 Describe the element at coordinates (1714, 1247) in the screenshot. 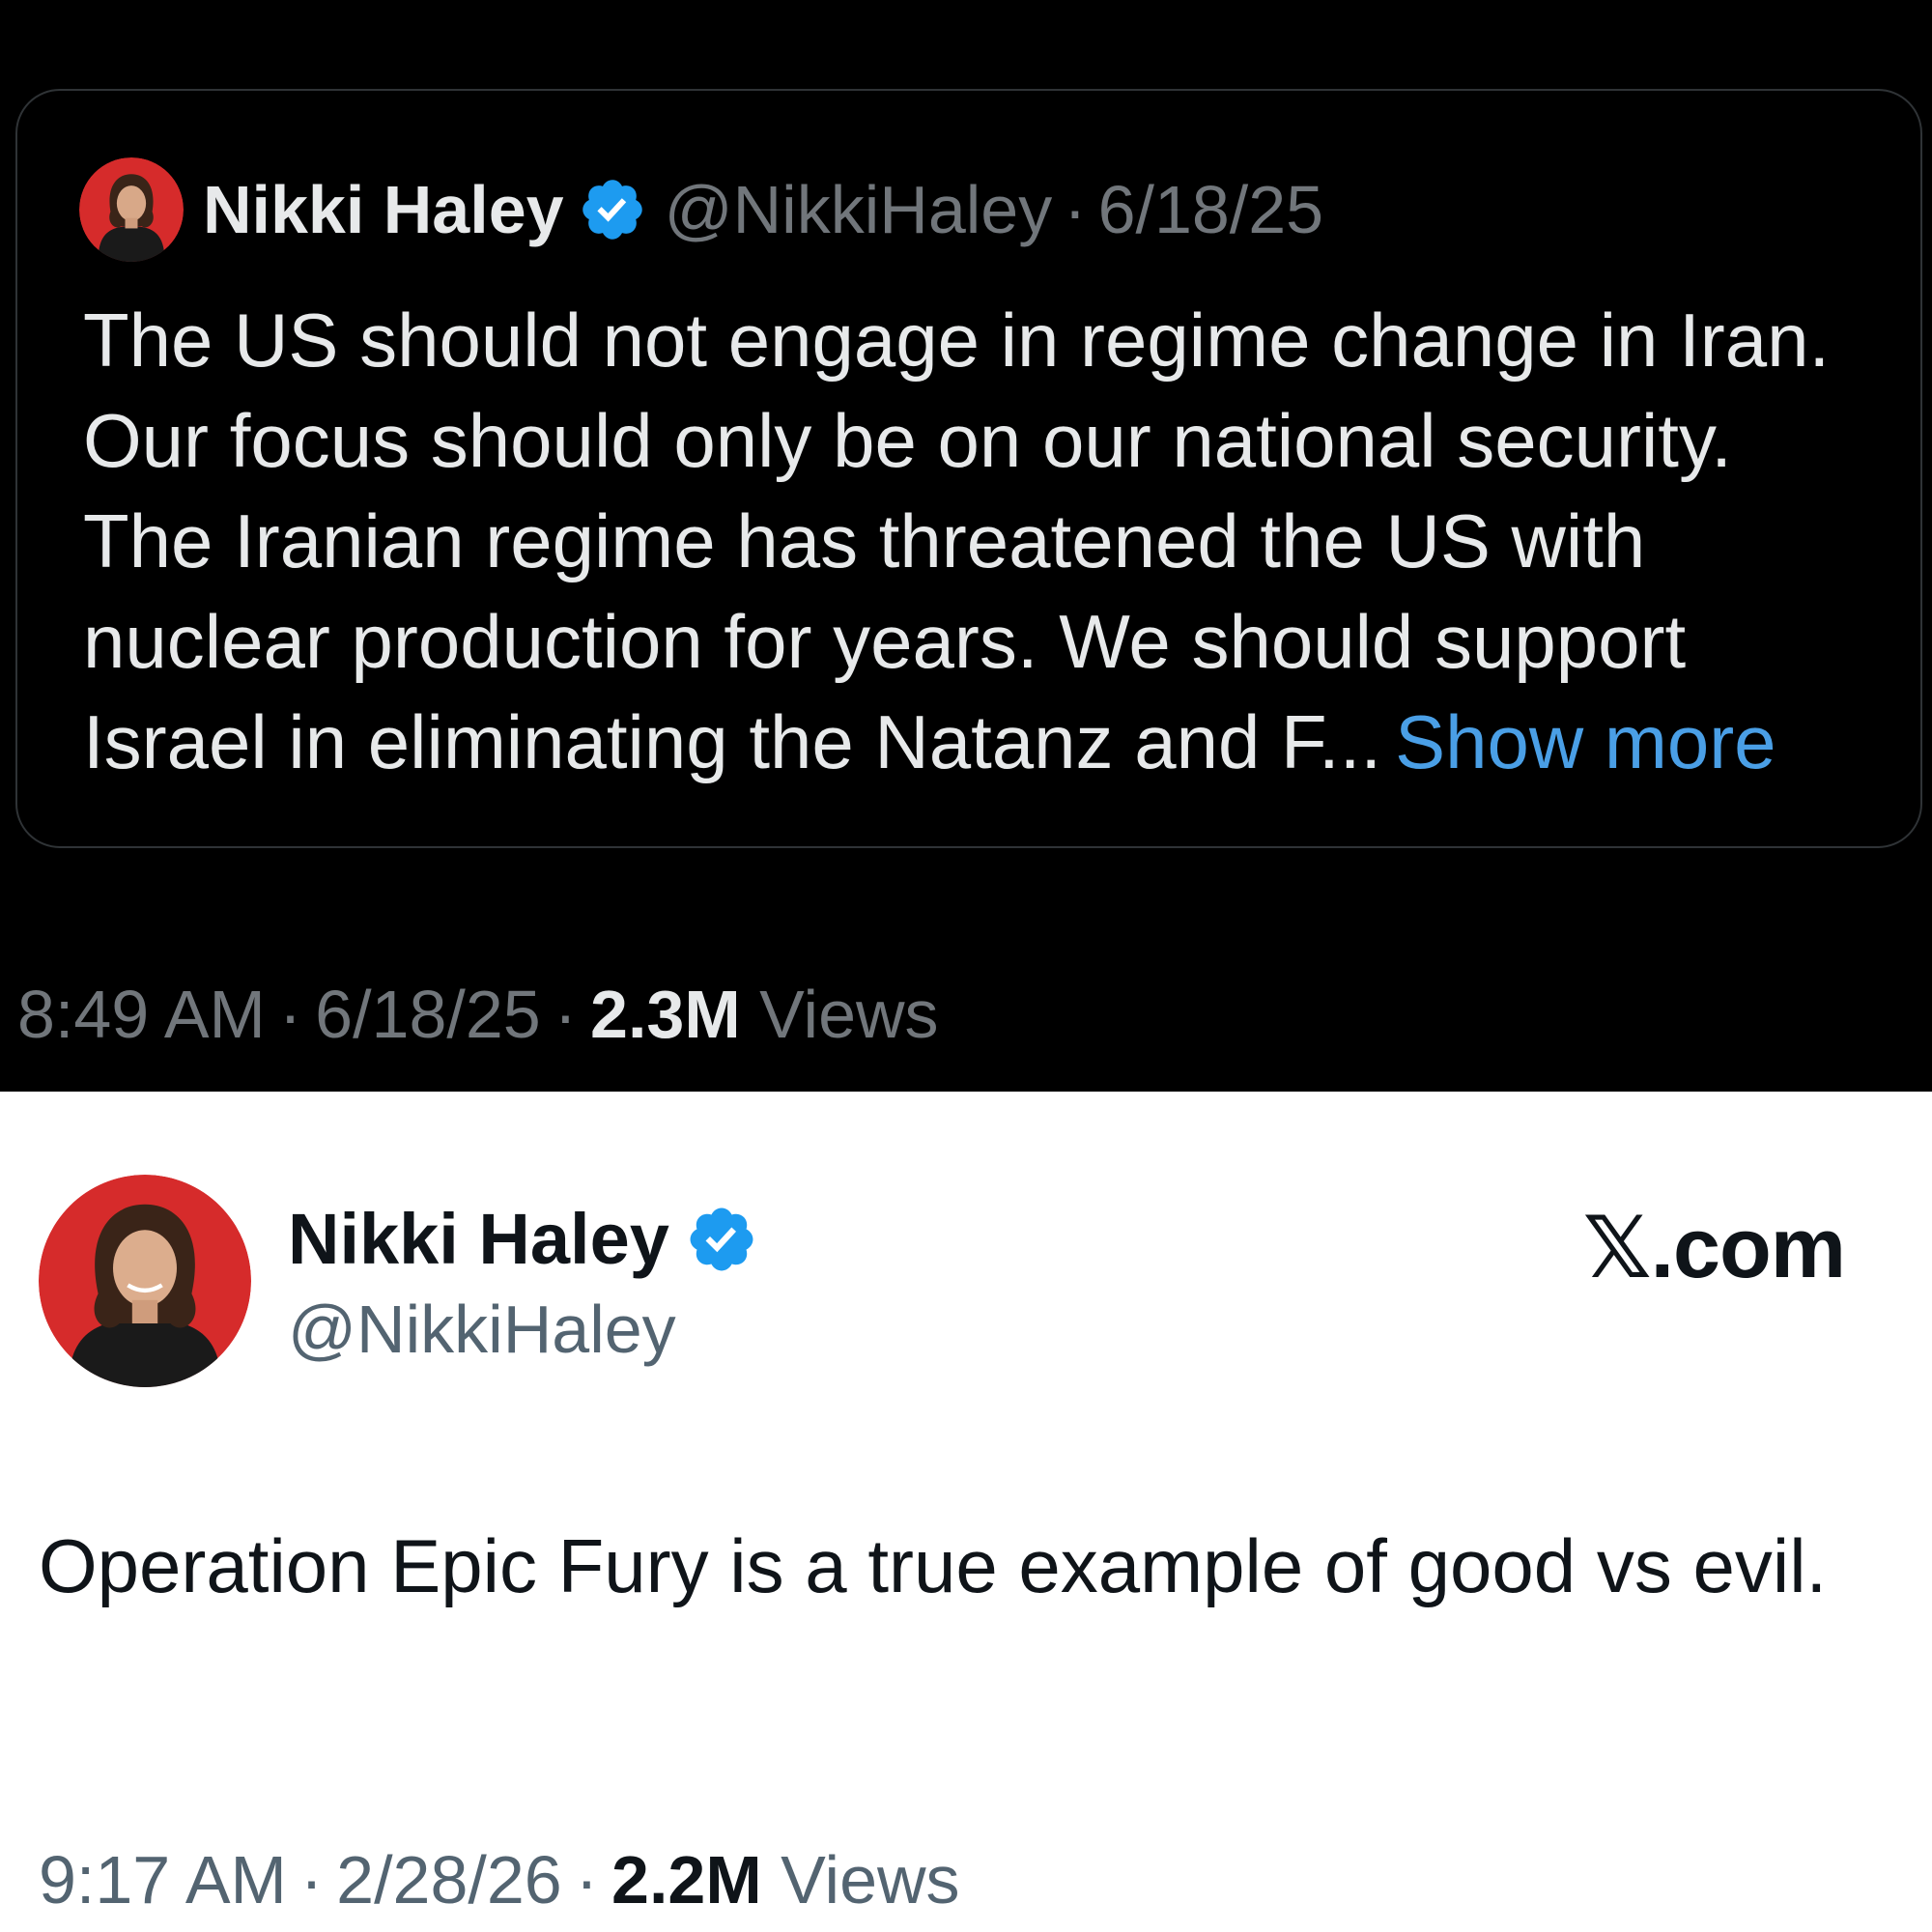

I see `x-com-logo: 𝕏.com` at that location.